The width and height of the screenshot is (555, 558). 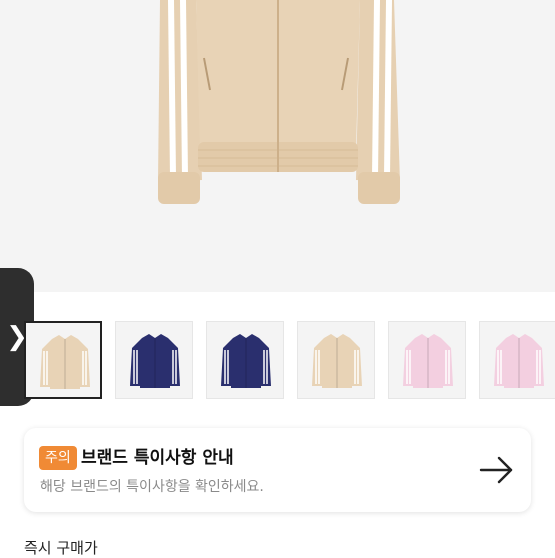 I want to click on arrow-right-icon, so click(x=497, y=470).